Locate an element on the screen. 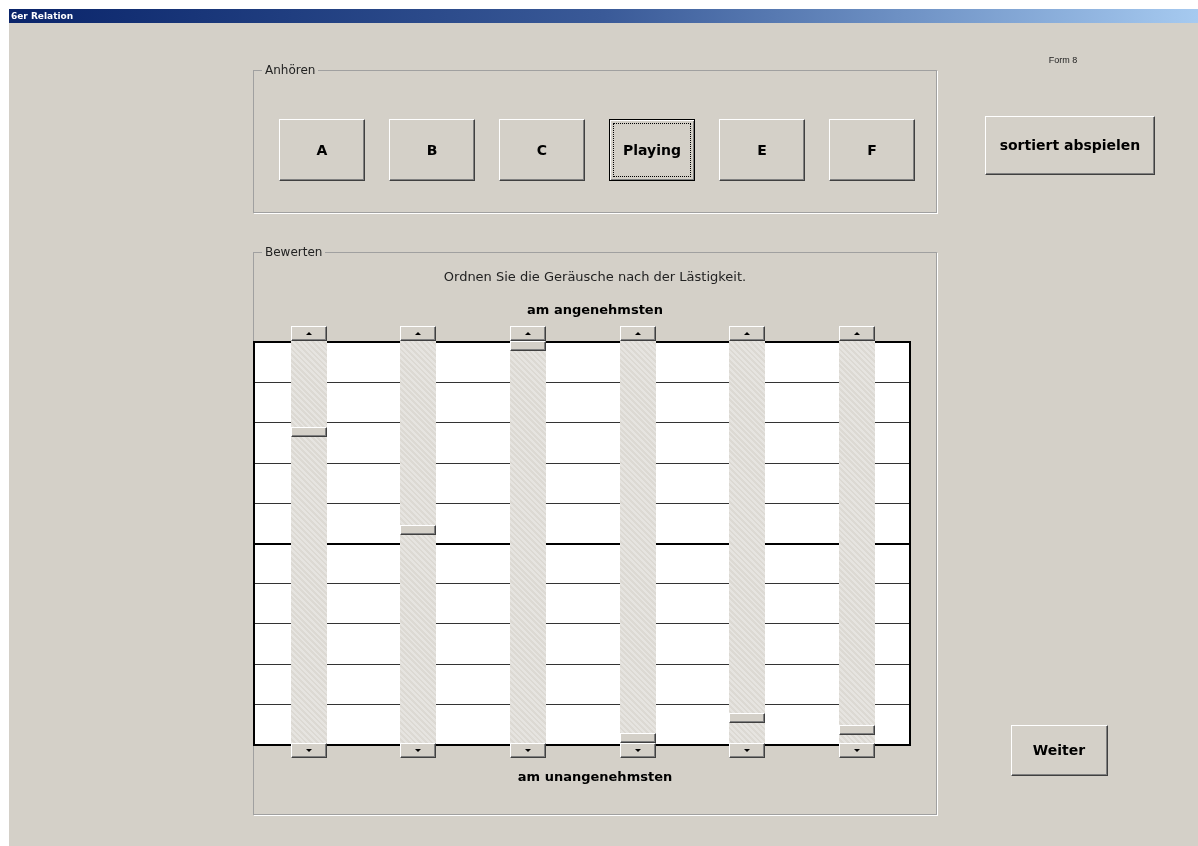 The image size is (1198, 846). top-label: am angenehmsten is located at coordinates (595, 310).